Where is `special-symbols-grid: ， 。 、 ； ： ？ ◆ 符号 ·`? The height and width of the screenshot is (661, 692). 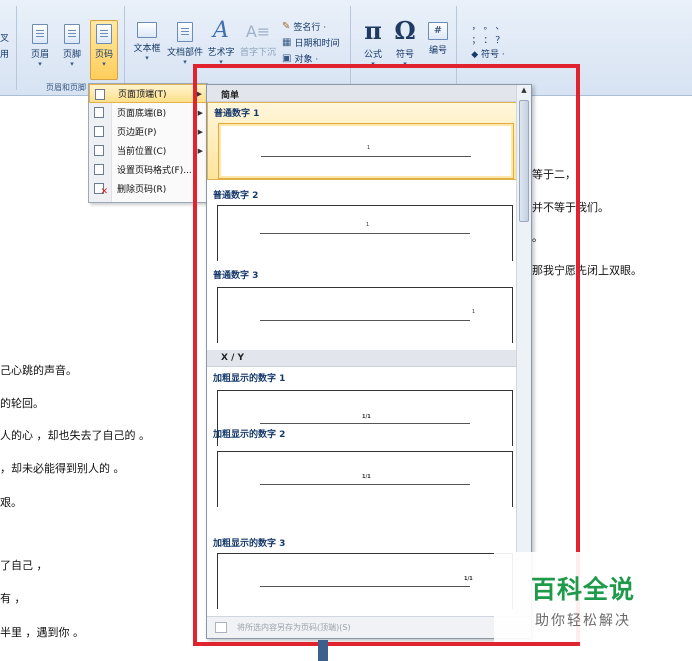 special-symbols-grid: ， 。 、 ； ： ？ ◆ 符号 · is located at coordinates (488, 41).